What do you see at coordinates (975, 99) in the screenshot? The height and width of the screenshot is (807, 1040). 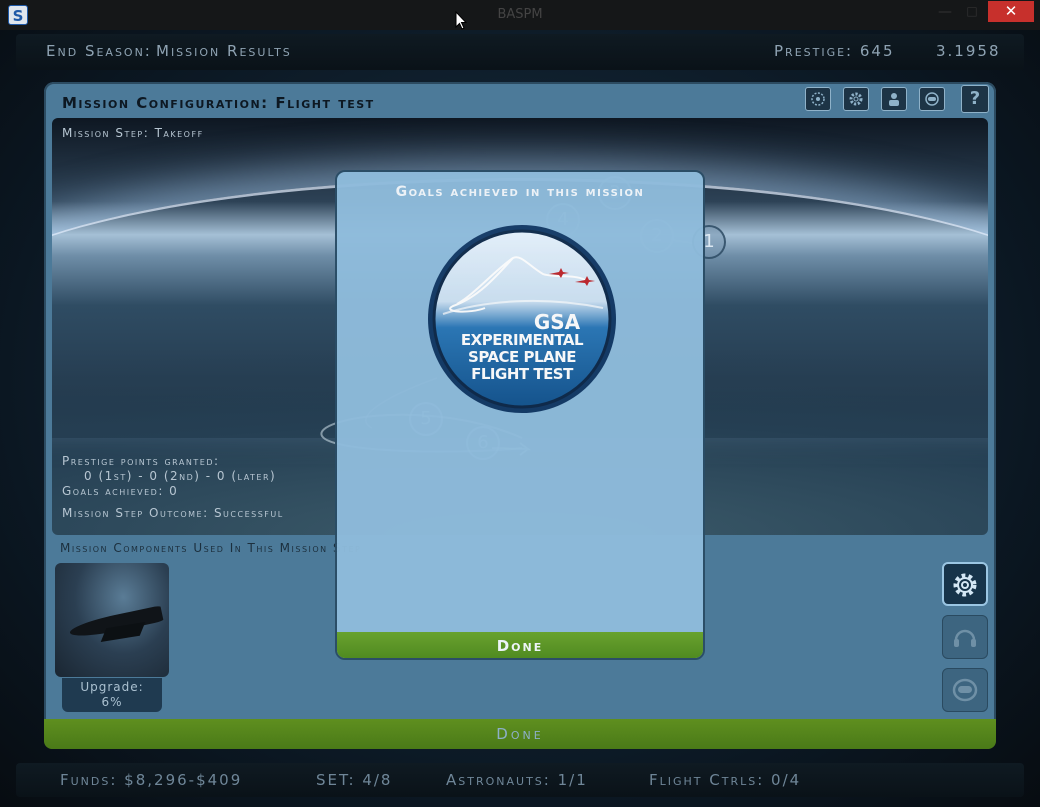 I see `help-icon: ?` at bounding box center [975, 99].